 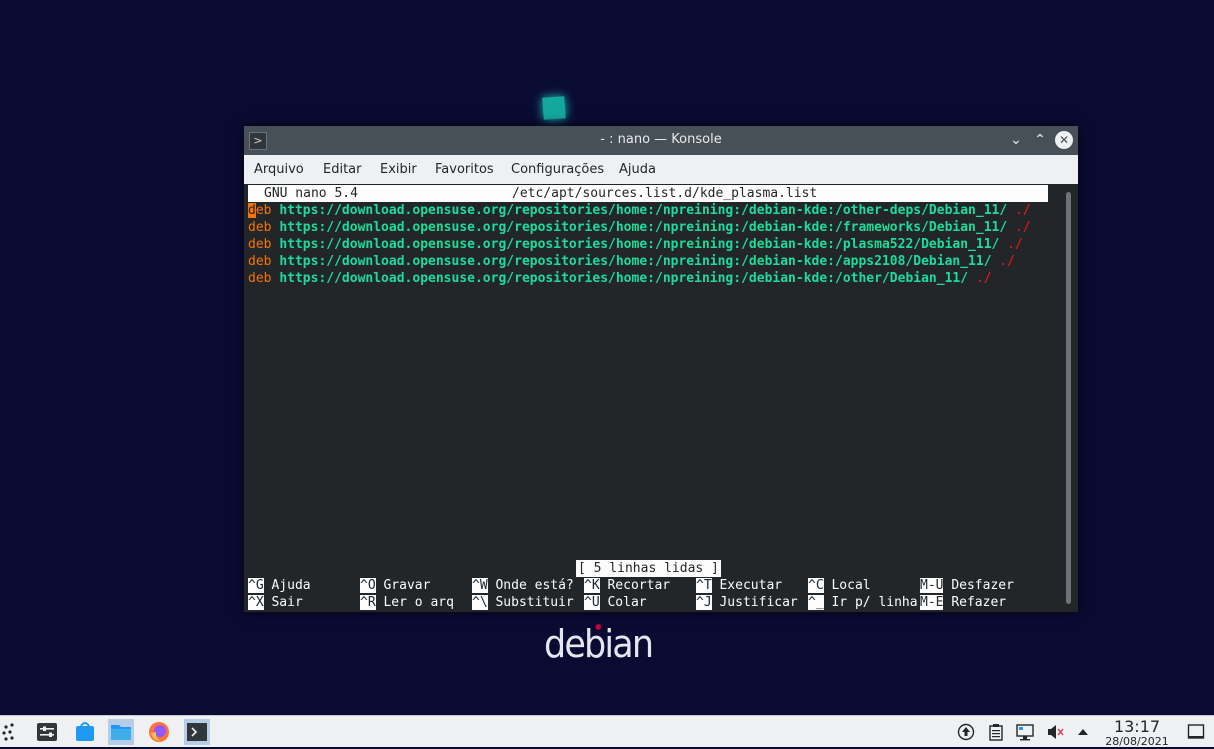 What do you see at coordinates (311, 193) in the screenshot?
I see `nano-version: GNU nano 5.4` at bounding box center [311, 193].